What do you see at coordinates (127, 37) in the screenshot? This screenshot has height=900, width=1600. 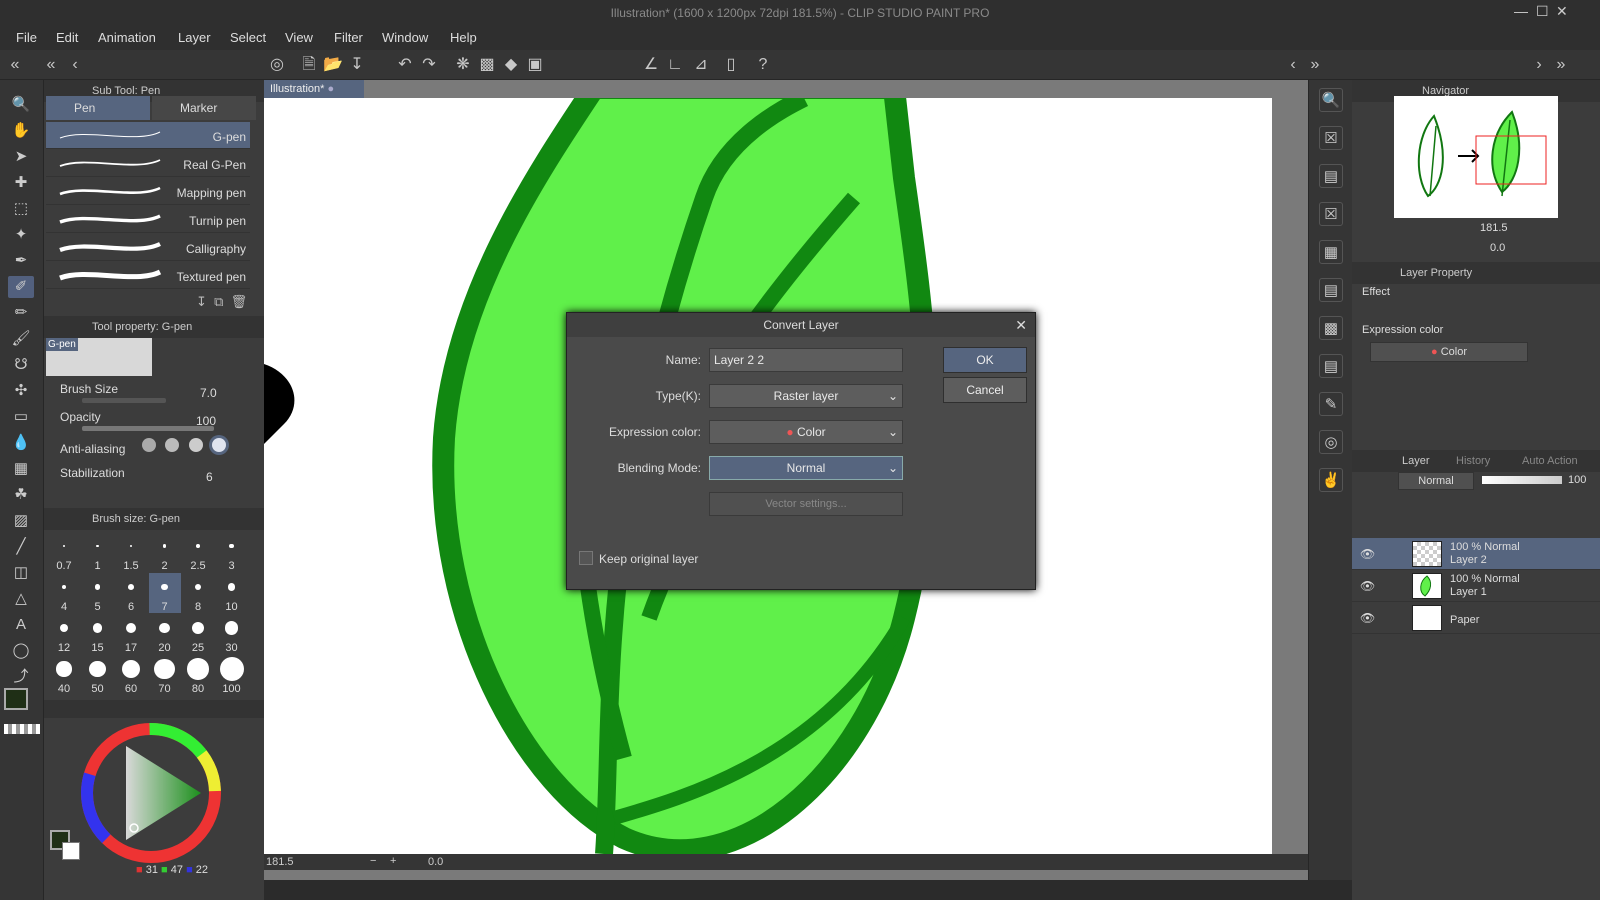 I see `menu-animation: Animation` at bounding box center [127, 37].